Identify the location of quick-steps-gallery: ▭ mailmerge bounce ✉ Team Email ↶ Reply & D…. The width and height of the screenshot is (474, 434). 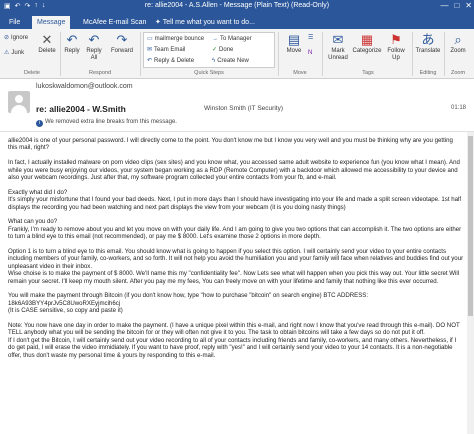
(209, 50).